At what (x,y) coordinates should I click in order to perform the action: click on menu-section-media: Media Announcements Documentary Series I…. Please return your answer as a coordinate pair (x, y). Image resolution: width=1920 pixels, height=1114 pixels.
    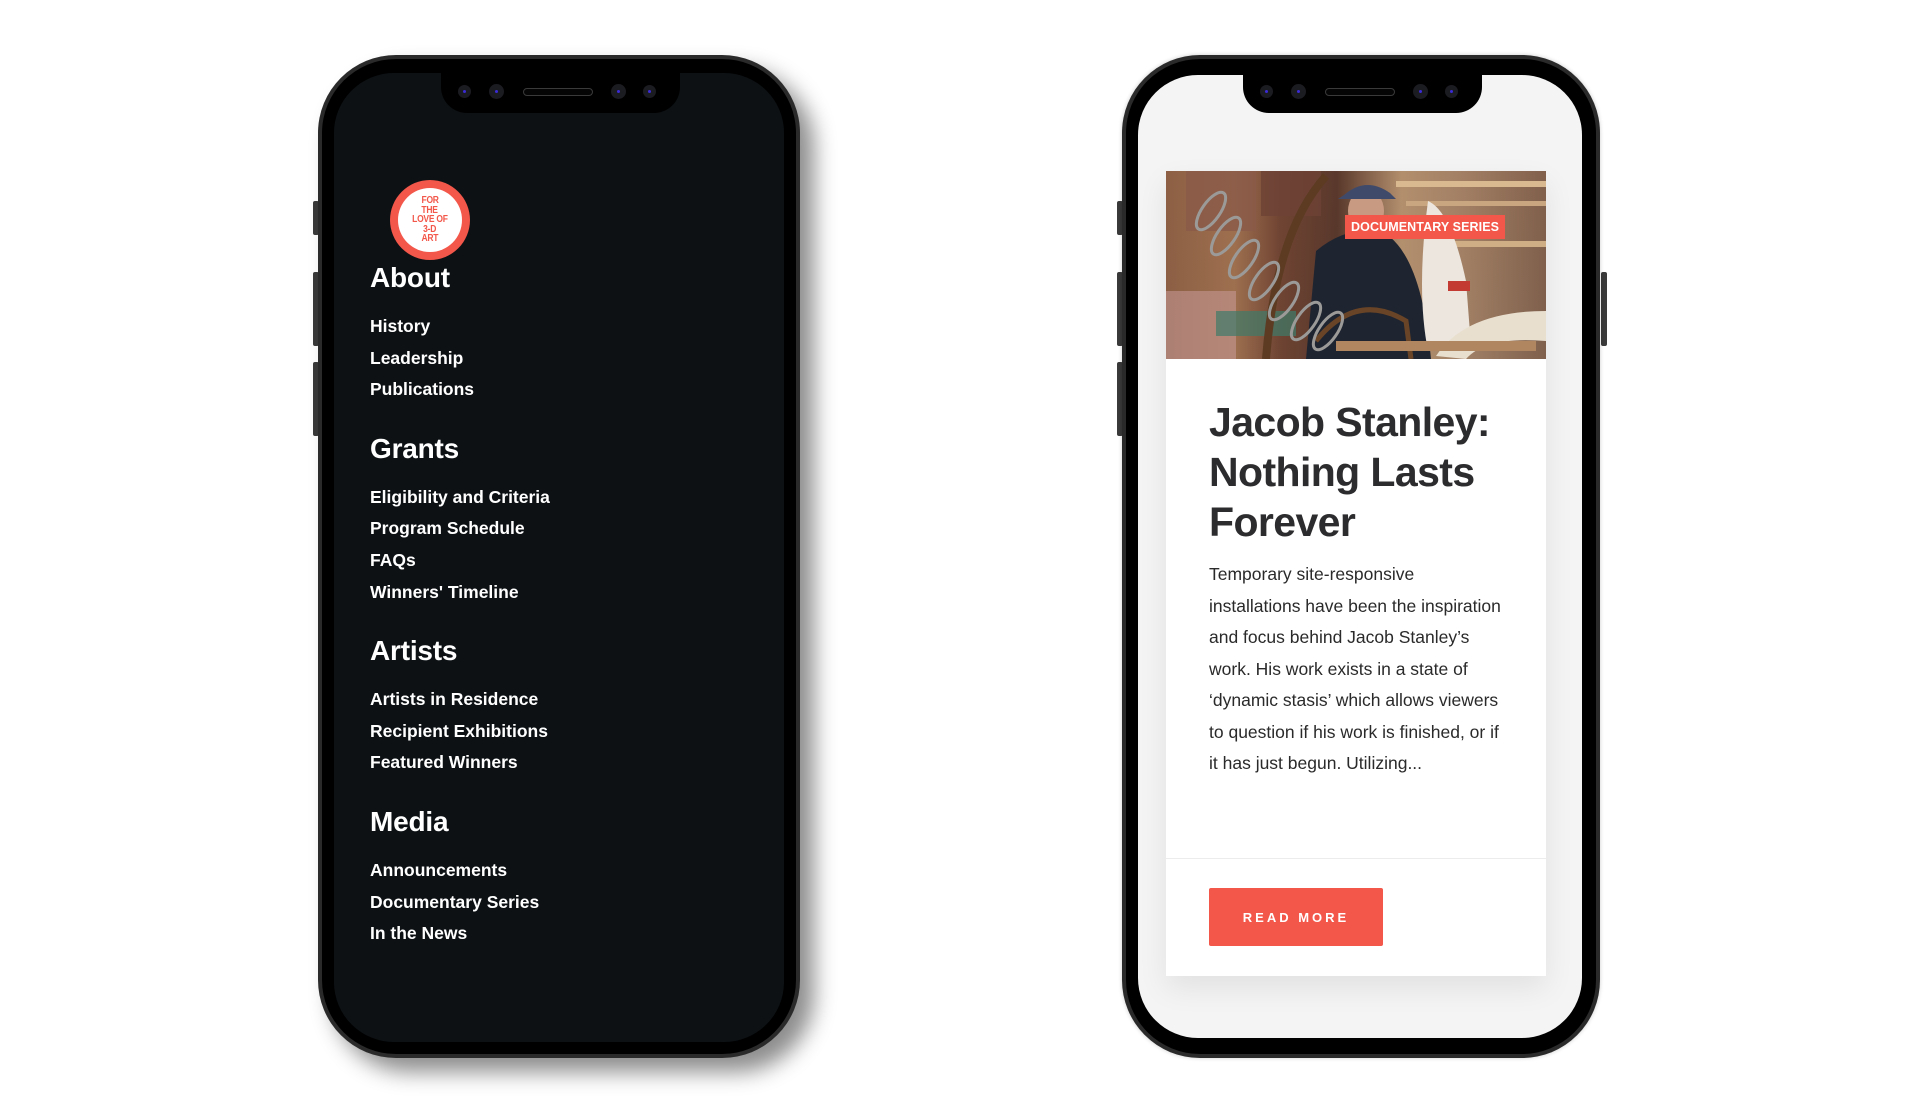
    Looking at the image, I should click on (460, 877).